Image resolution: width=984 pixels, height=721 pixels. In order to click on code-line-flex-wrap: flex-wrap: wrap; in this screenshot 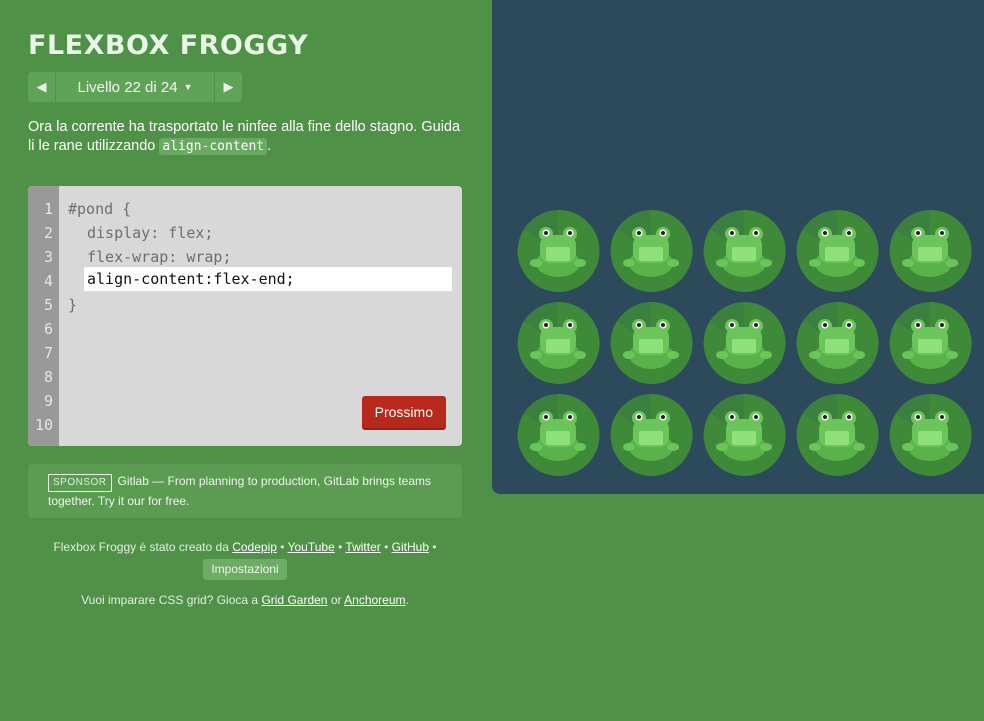, I will do `click(159, 257)`.